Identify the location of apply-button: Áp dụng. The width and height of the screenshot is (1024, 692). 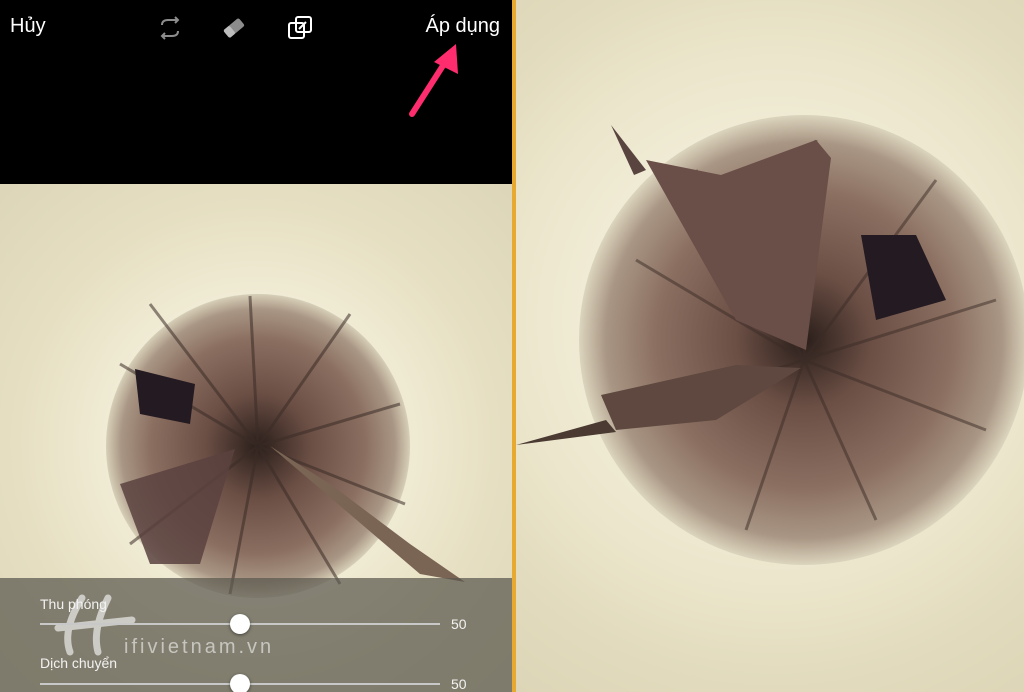
(462, 26).